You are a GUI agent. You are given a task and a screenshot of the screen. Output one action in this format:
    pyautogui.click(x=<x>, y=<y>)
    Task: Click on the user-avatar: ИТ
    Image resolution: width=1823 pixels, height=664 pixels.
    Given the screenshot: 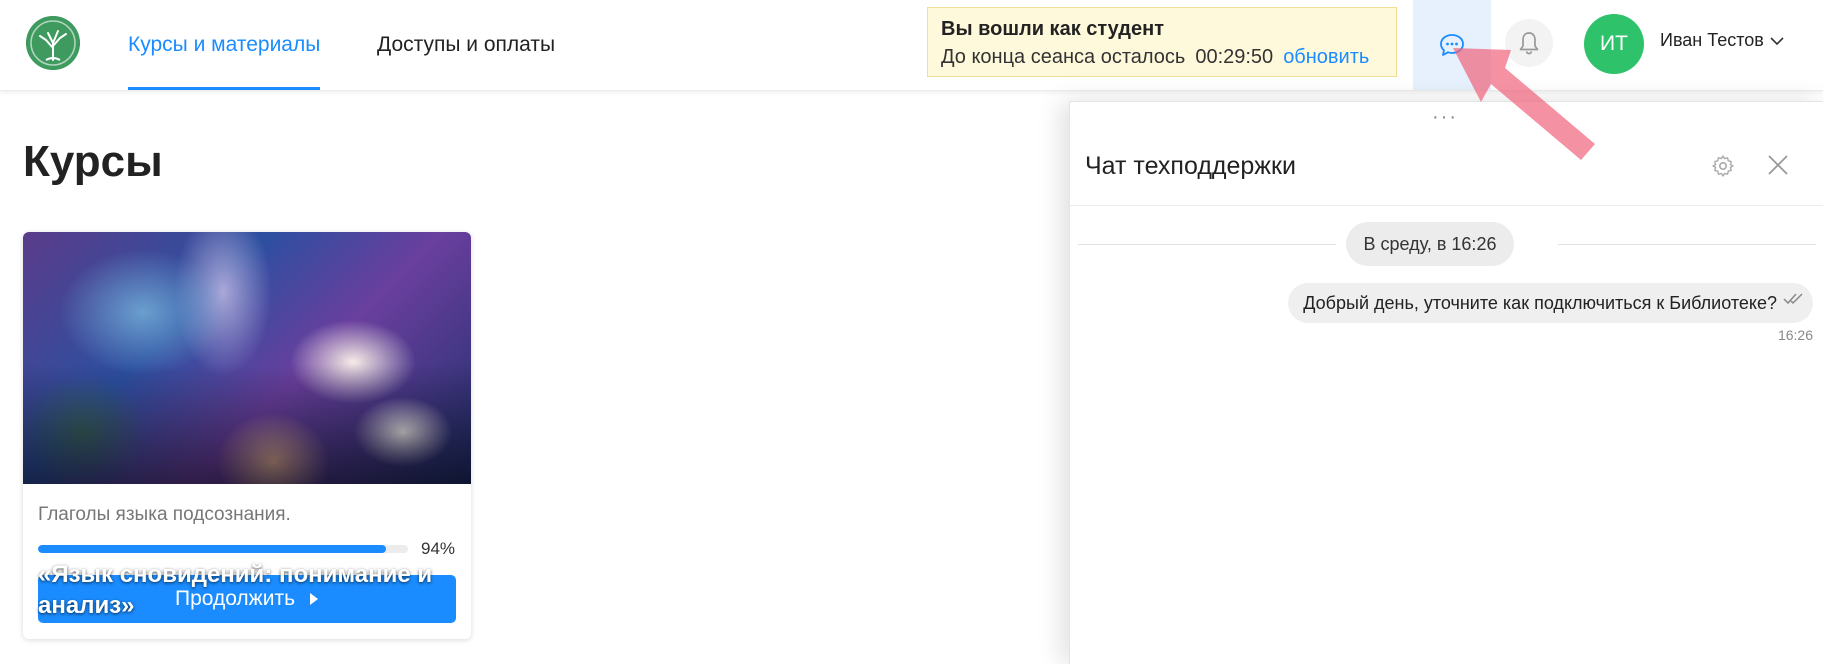 What is the action you would take?
    pyautogui.click(x=1614, y=44)
    